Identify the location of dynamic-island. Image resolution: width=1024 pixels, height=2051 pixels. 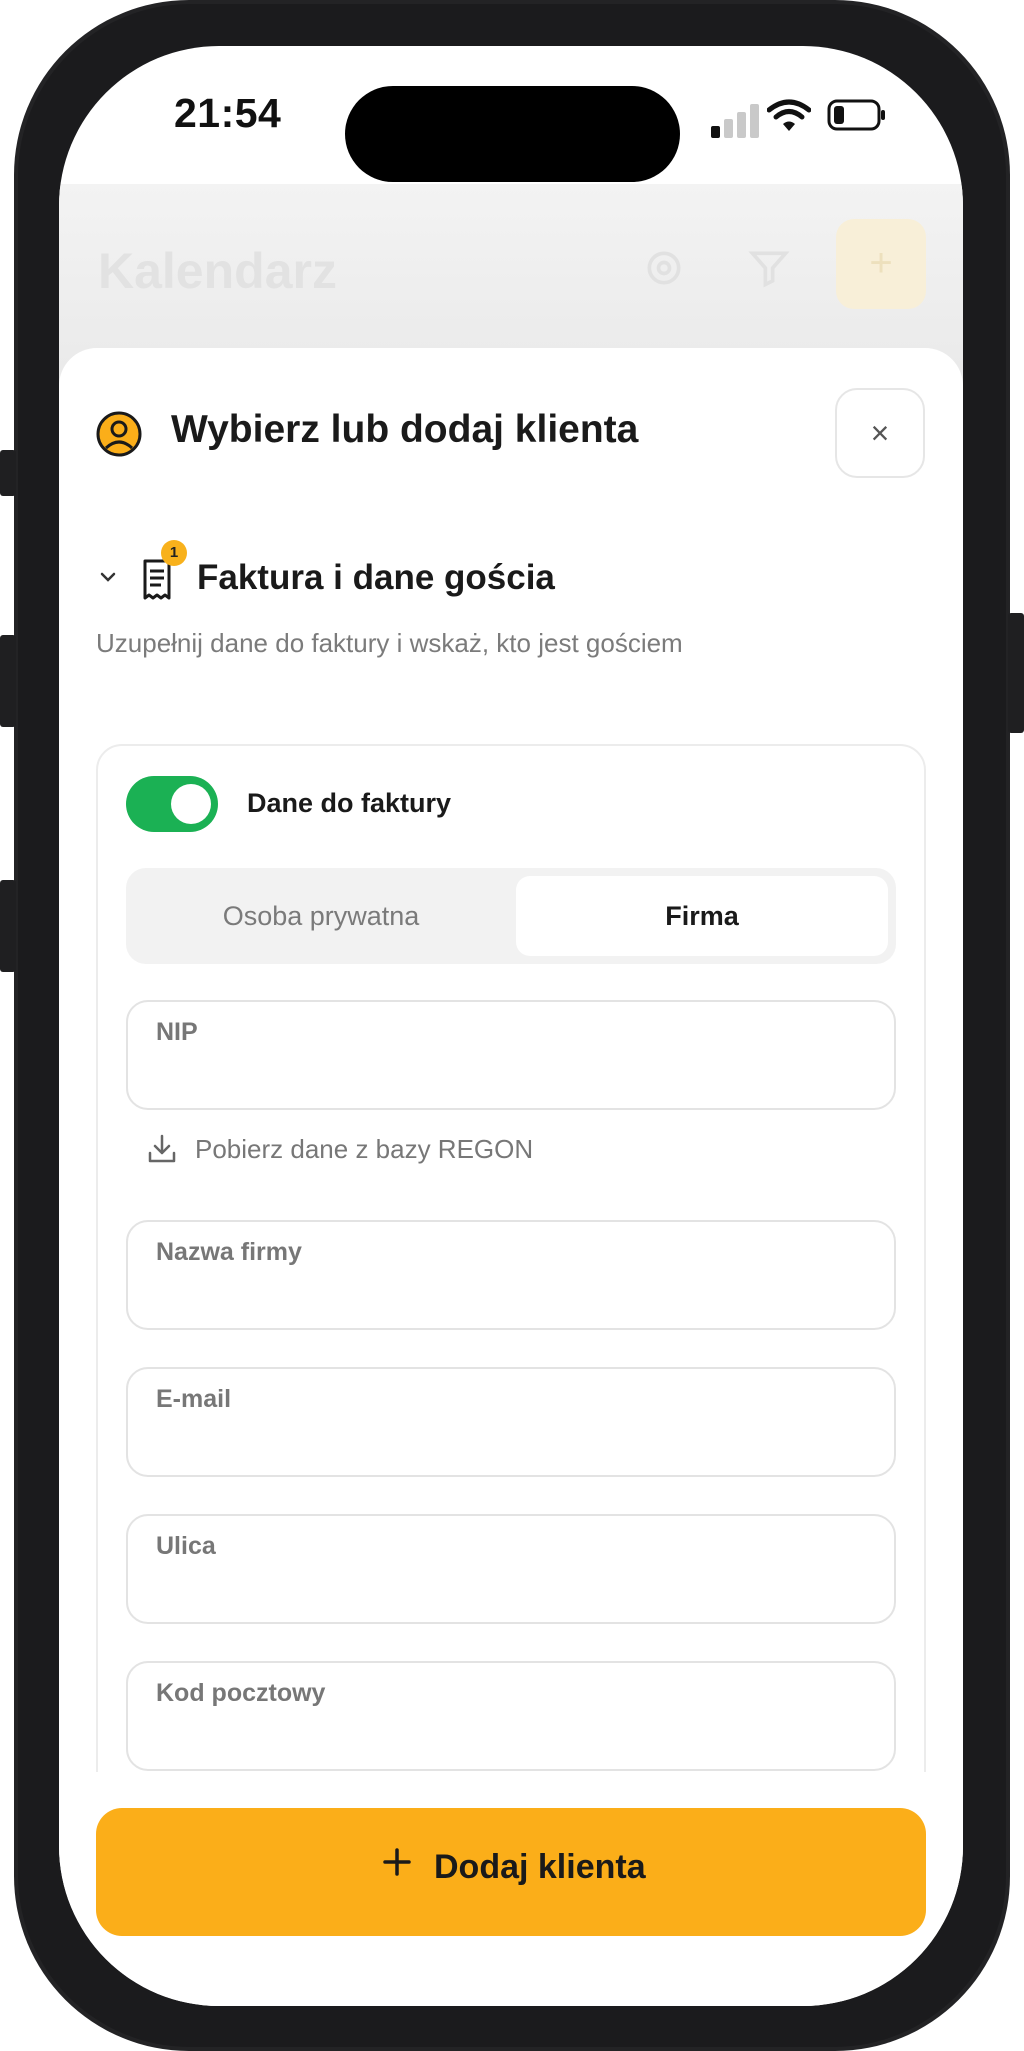
(512, 134).